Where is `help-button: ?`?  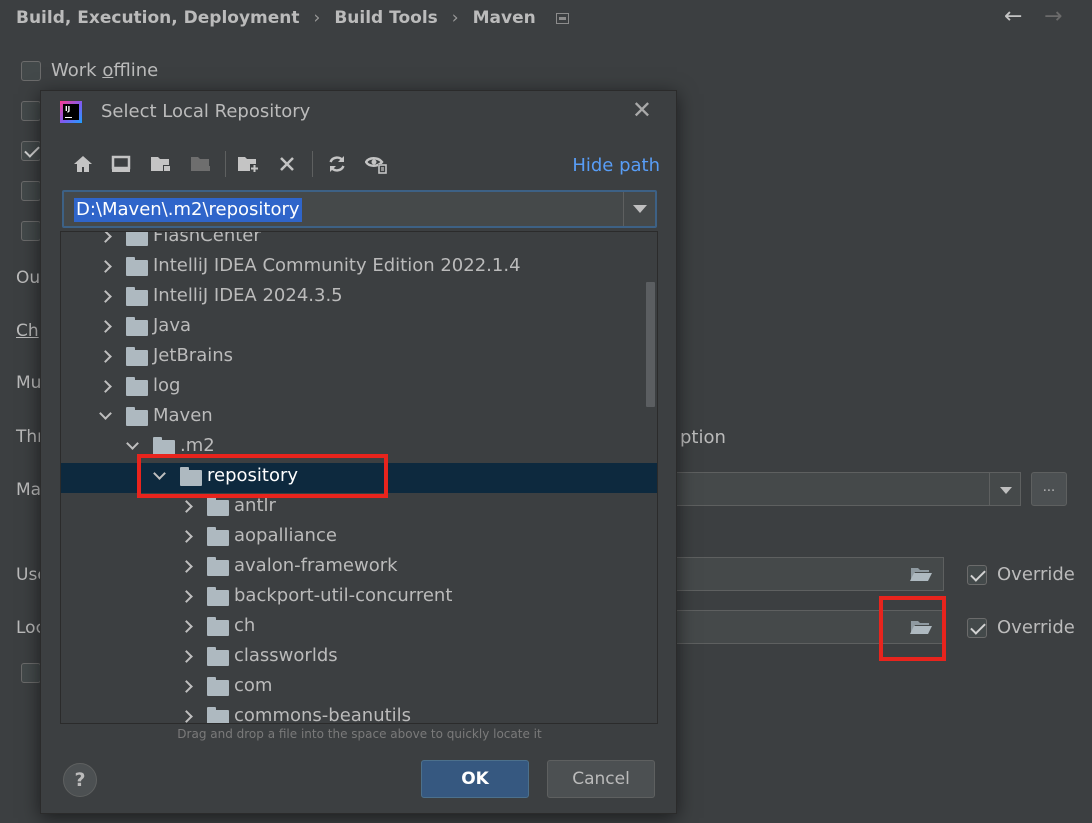 help-button: ? is located at coordinates (80, 780).